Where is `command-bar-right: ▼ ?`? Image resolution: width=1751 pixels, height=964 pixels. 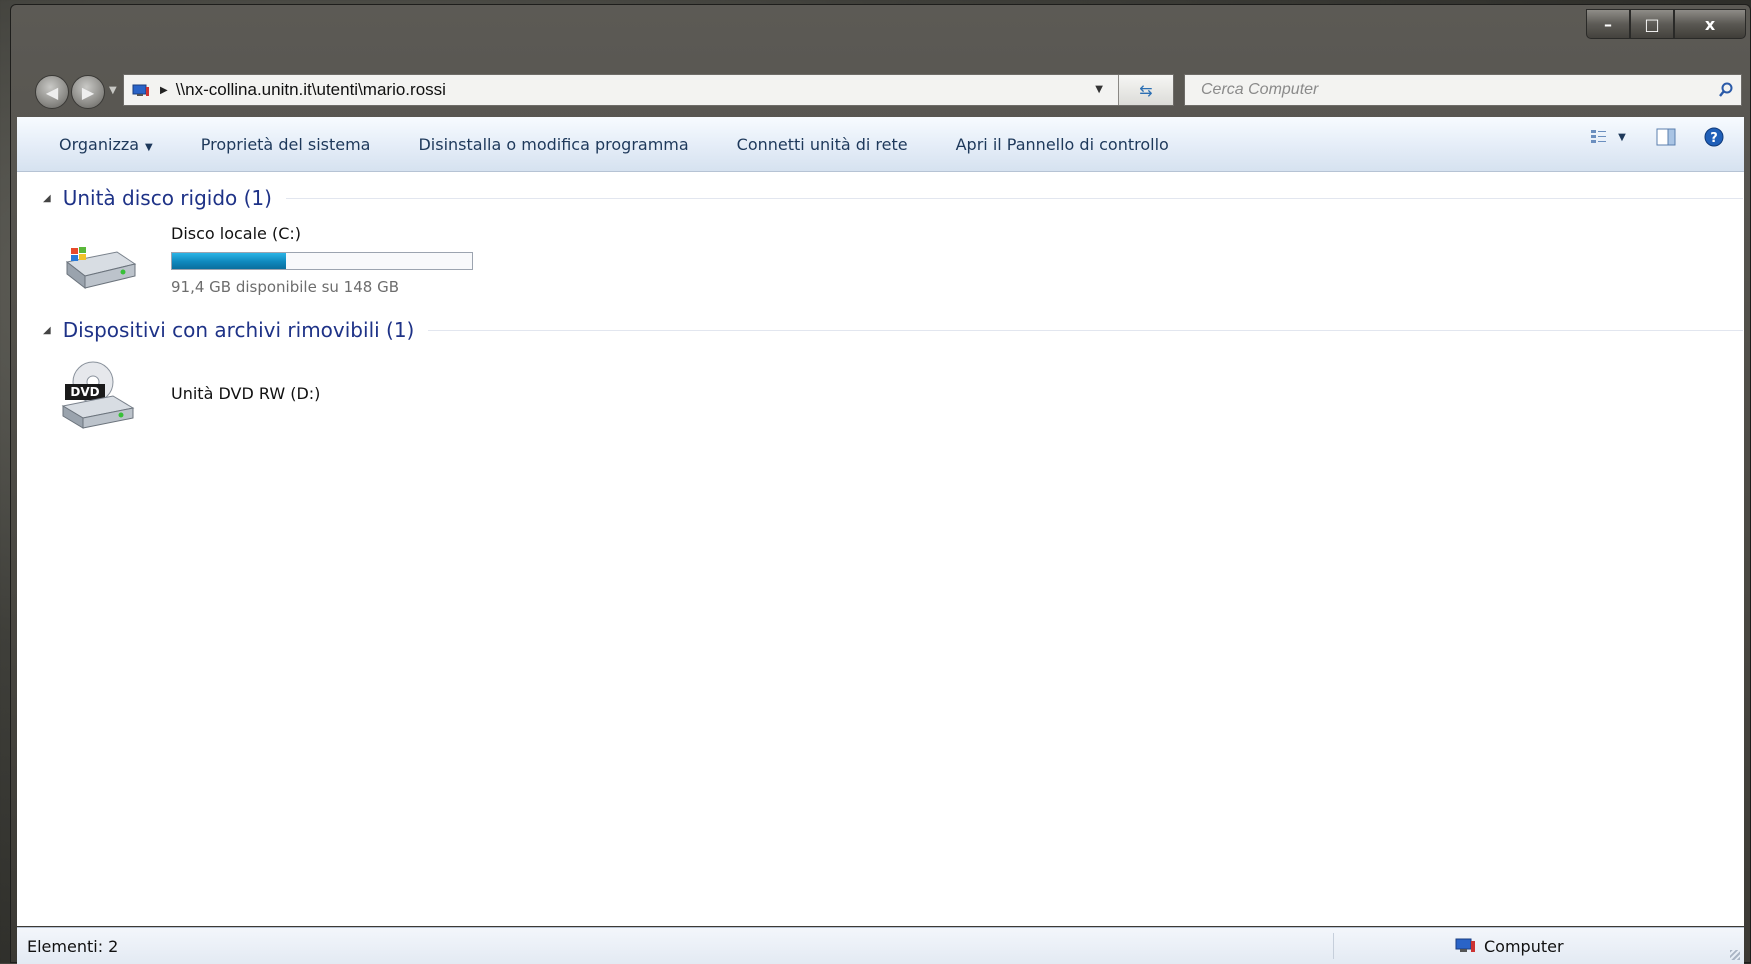
command-bar-right: ▼ ? is located at coordinates (1656, 137).